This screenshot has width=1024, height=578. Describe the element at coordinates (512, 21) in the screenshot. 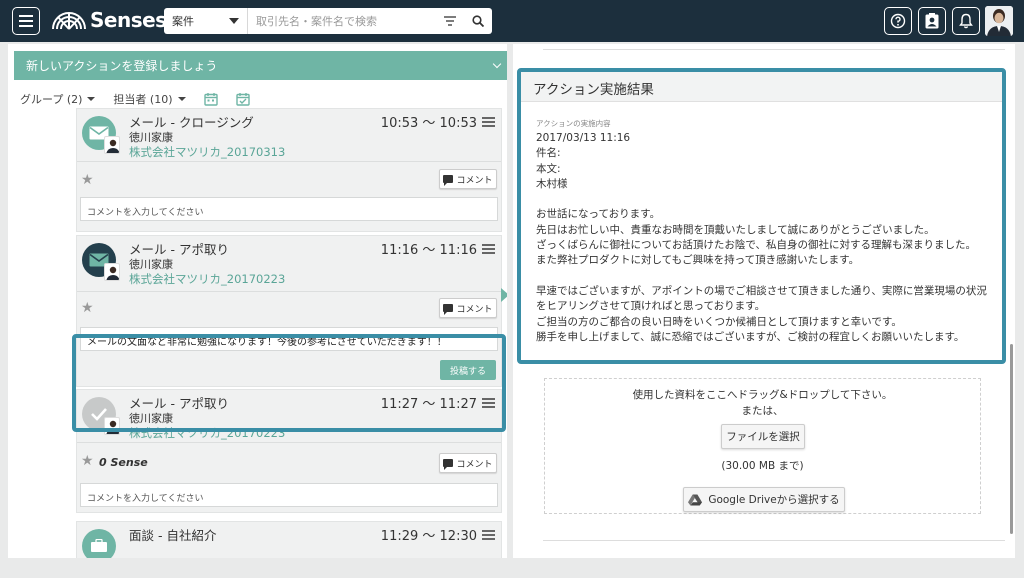

I see `top-bar: Senses 案件` at that location.